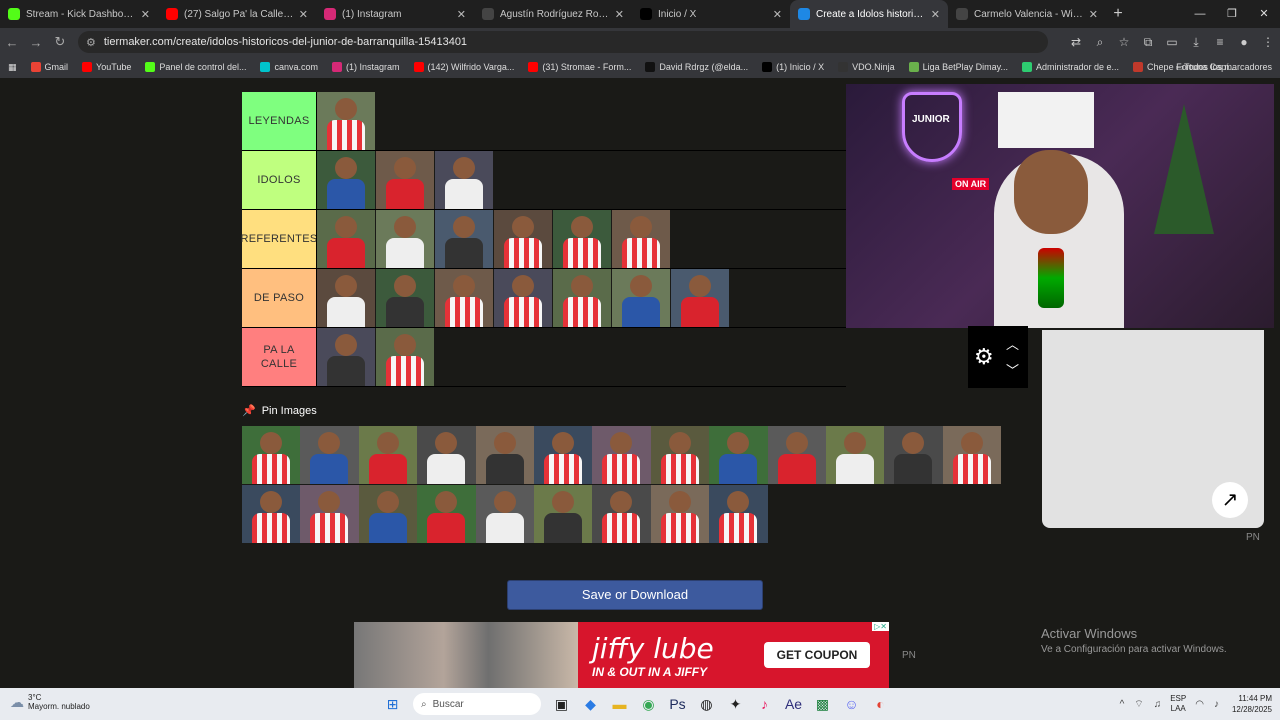  Describe the element at coordinates (1199, 704) in the screenshot. I see `wifi-icon: ◠` at that location.